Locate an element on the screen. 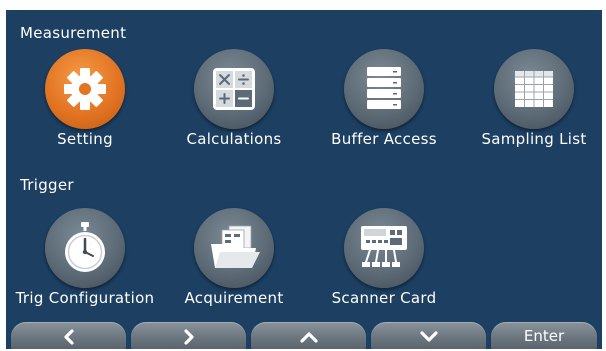 Image resolution: width=606 pixels, height=351 pixels. chevron-right-icon is located at coordinates (188, 336).